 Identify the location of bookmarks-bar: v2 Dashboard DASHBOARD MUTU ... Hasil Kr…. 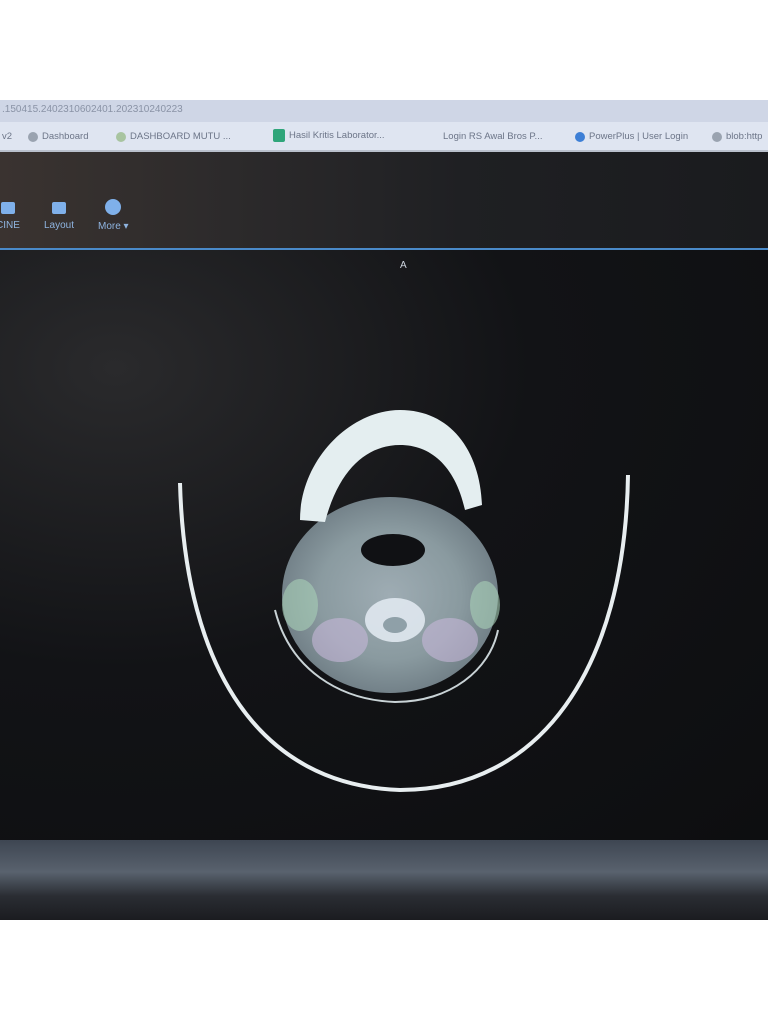
(384, 137).